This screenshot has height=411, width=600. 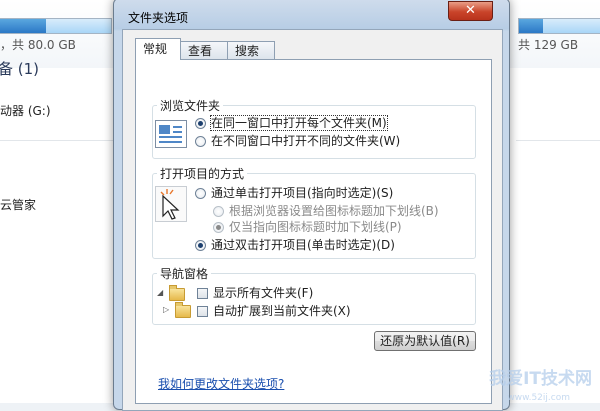 I want to click on auto-expand-option: 自动扩展到当前文件夹(X), so click(x=274, y=311).